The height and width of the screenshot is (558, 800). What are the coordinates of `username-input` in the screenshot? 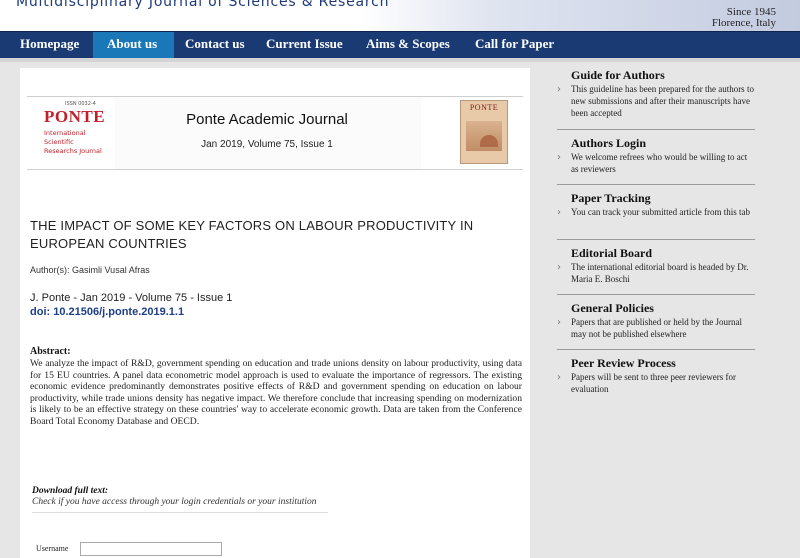 It's located at (151, 549).